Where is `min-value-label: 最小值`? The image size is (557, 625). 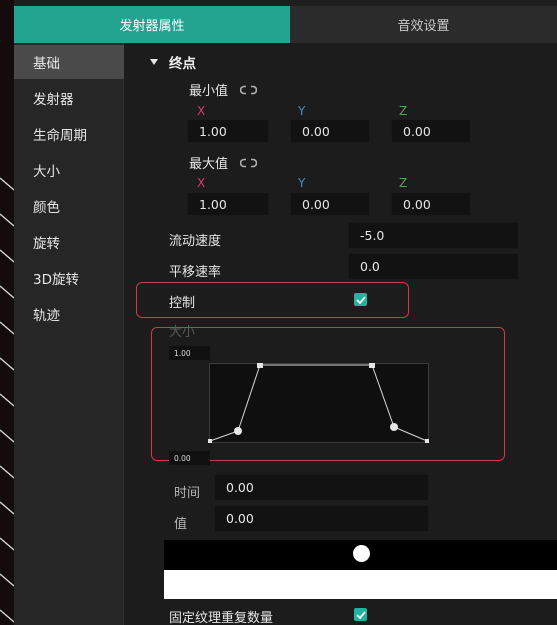 min-value-label: 最小值 is located at coordinates (209, 91).